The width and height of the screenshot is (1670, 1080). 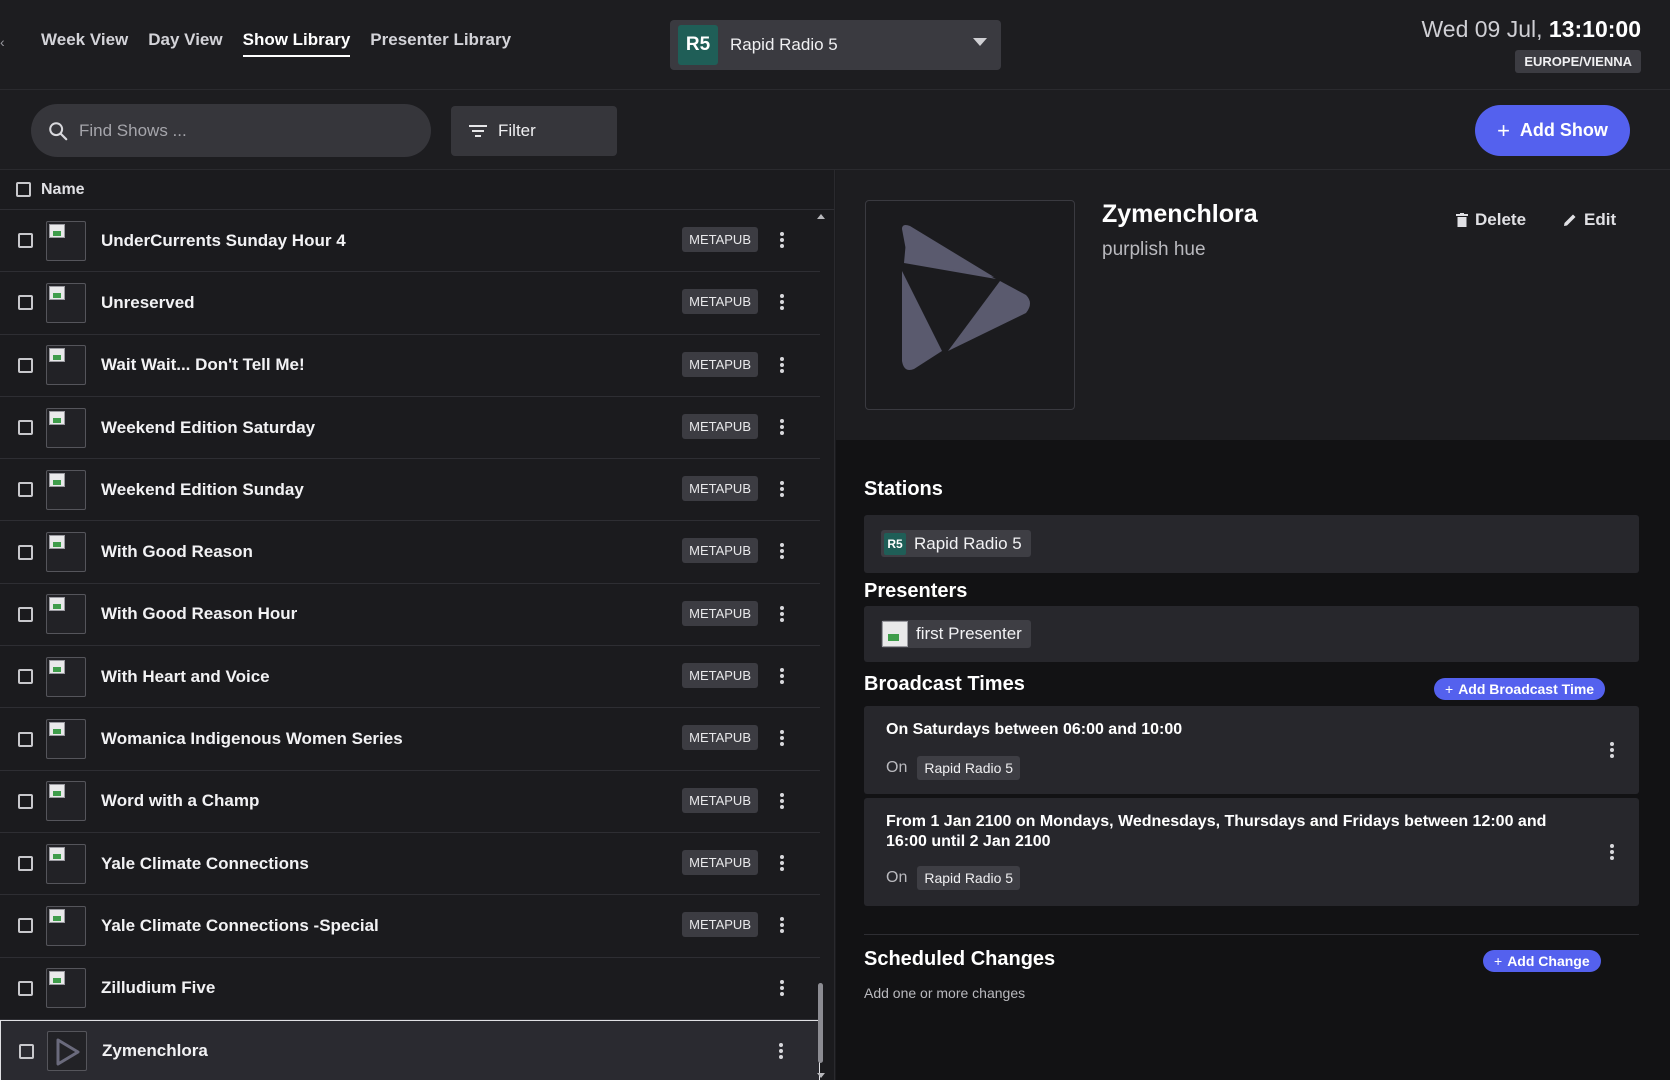 I want to click on broadcast-on-label: On, so click(x=897, y=877).